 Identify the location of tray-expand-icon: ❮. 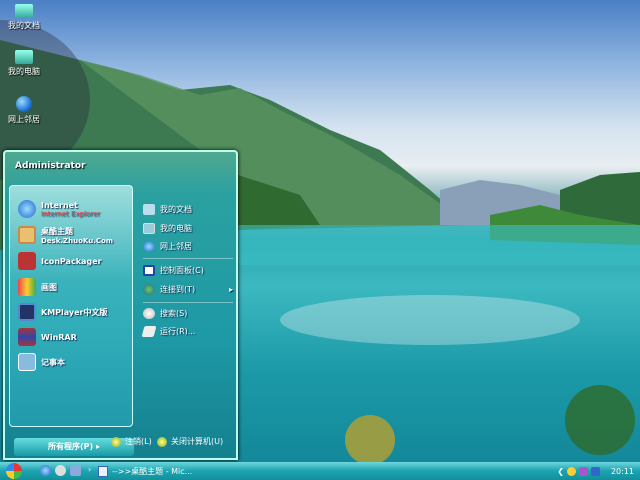
(560, 471).